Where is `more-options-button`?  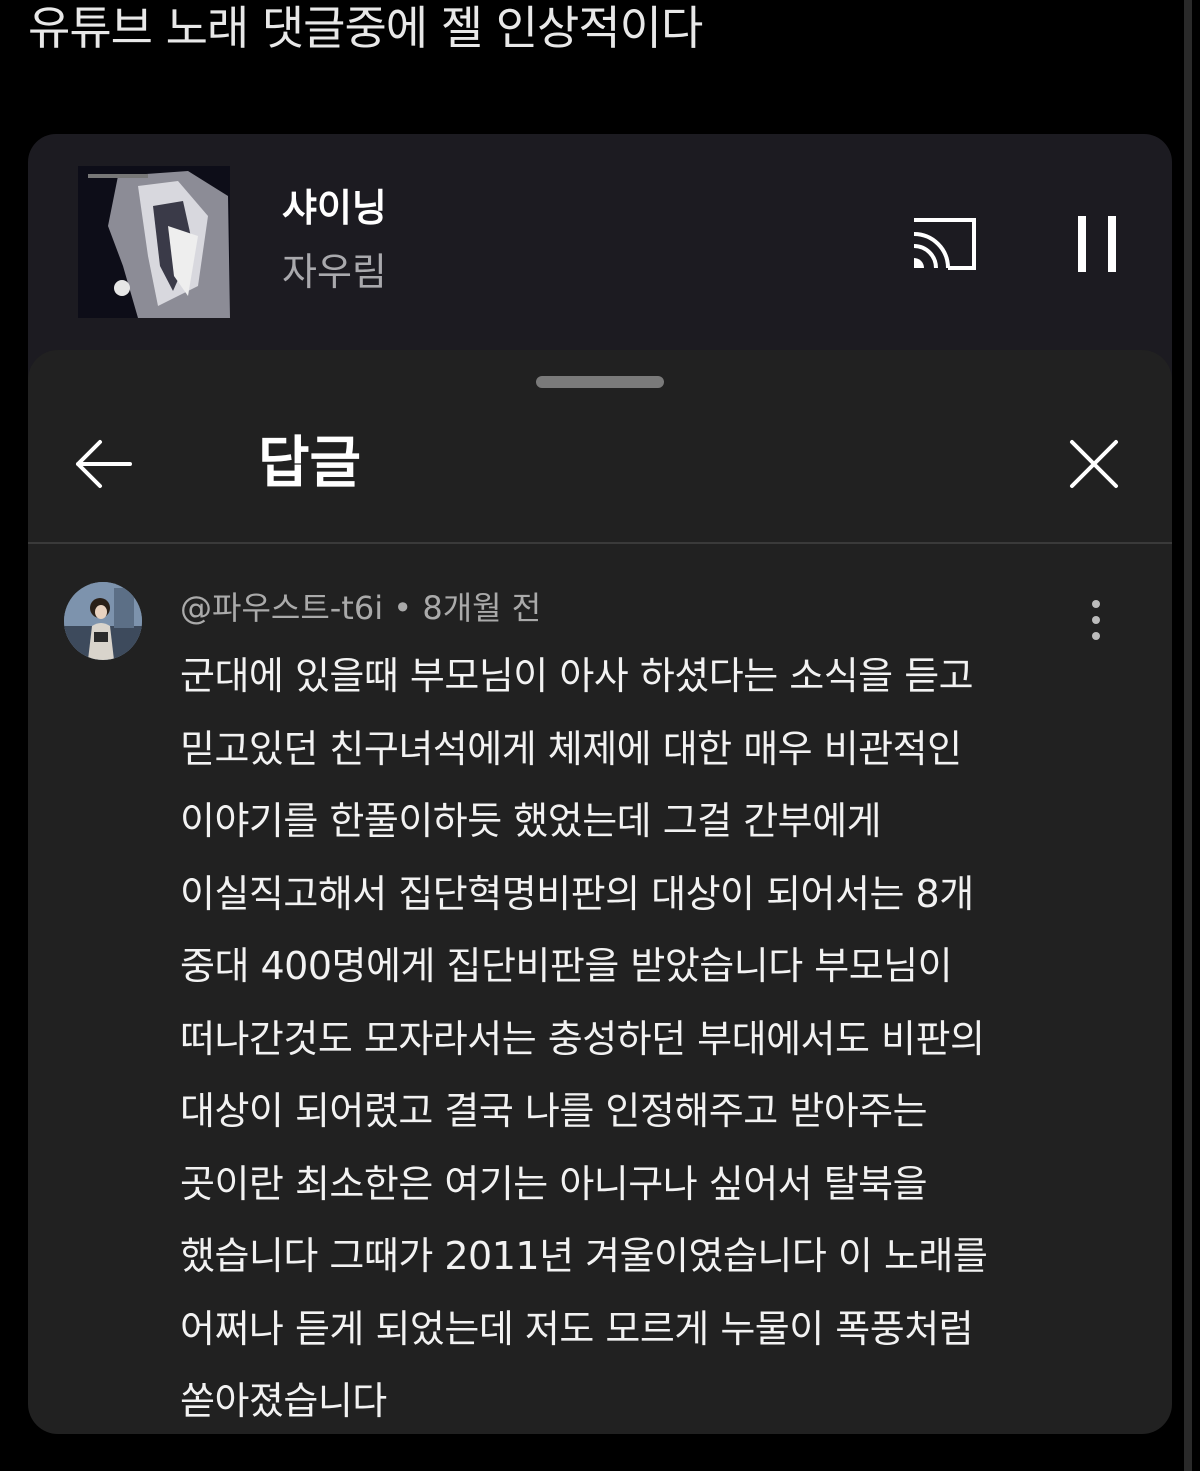 more-options-button is located at coordinates (1096, 620).